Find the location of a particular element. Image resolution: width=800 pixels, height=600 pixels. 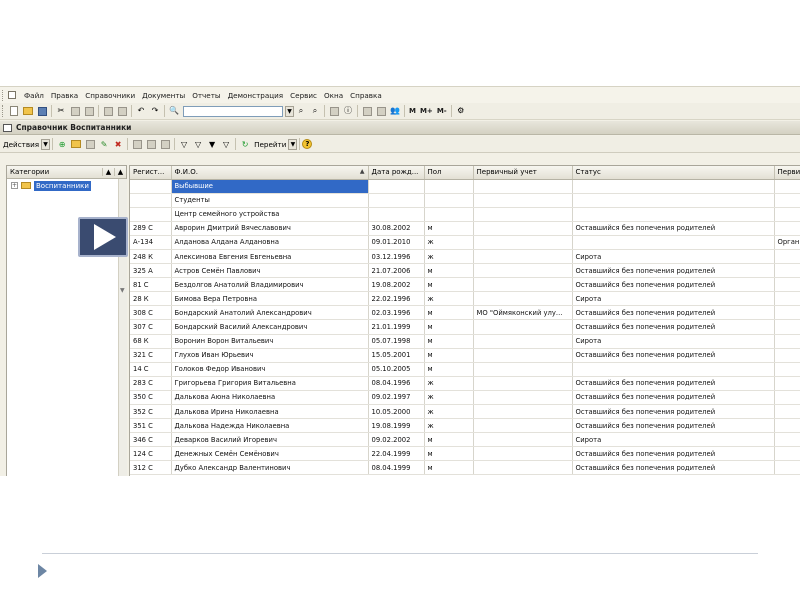

app-menu-icon is located at coordinates (12, 95).